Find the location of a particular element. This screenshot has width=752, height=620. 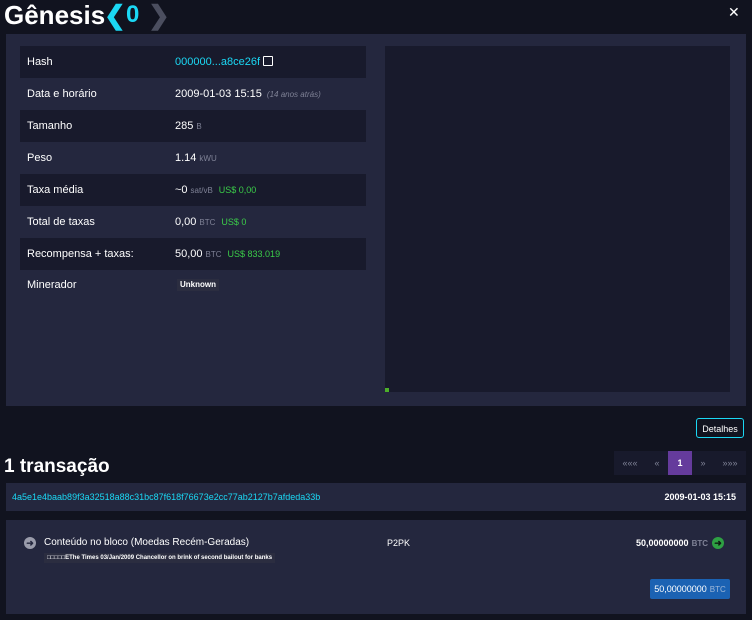

input-title: Conteúdo no bloco (Moedas Recém-Geradas) is located at coordinates (147, 542).